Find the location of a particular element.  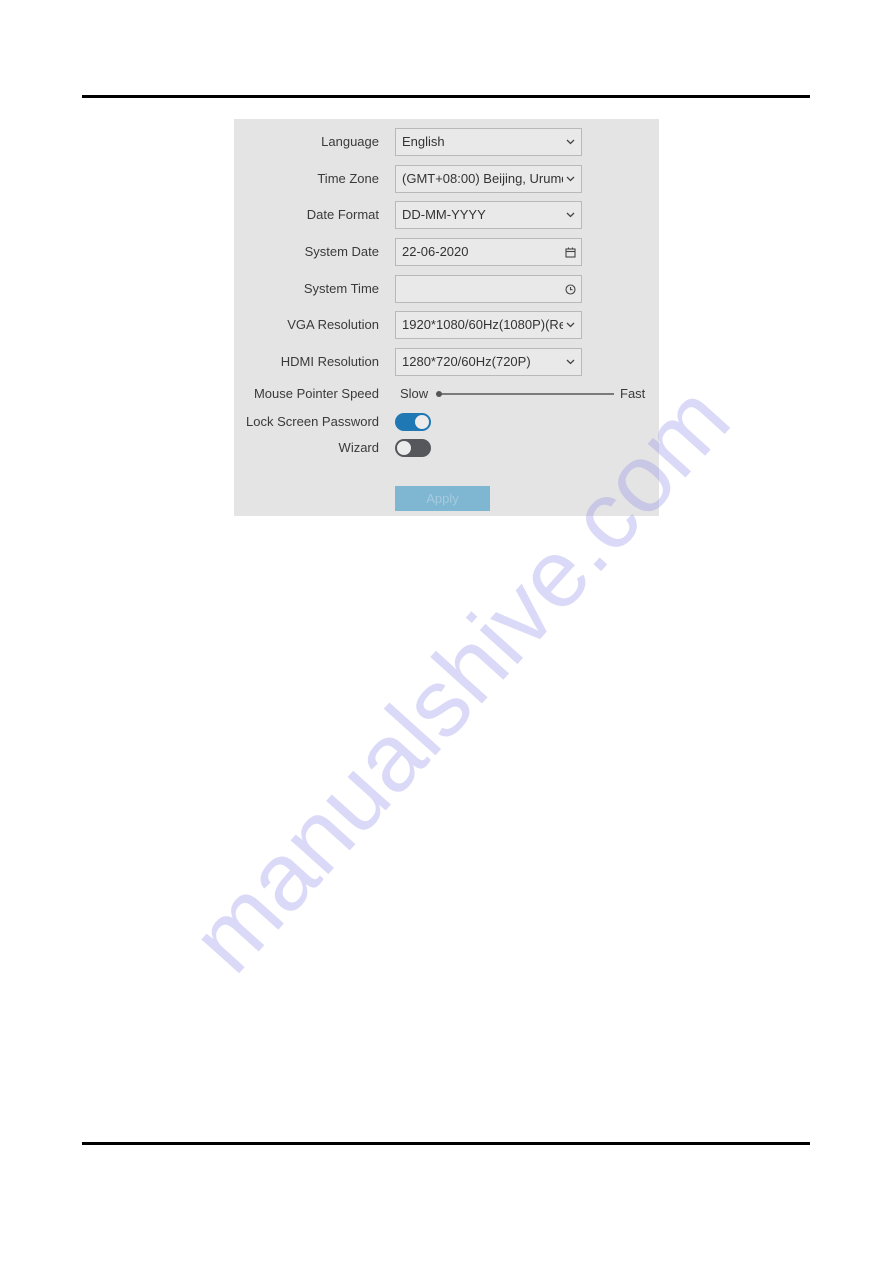

lock-screen-row: Lock Screen Password is located at coordinates (446, 422).